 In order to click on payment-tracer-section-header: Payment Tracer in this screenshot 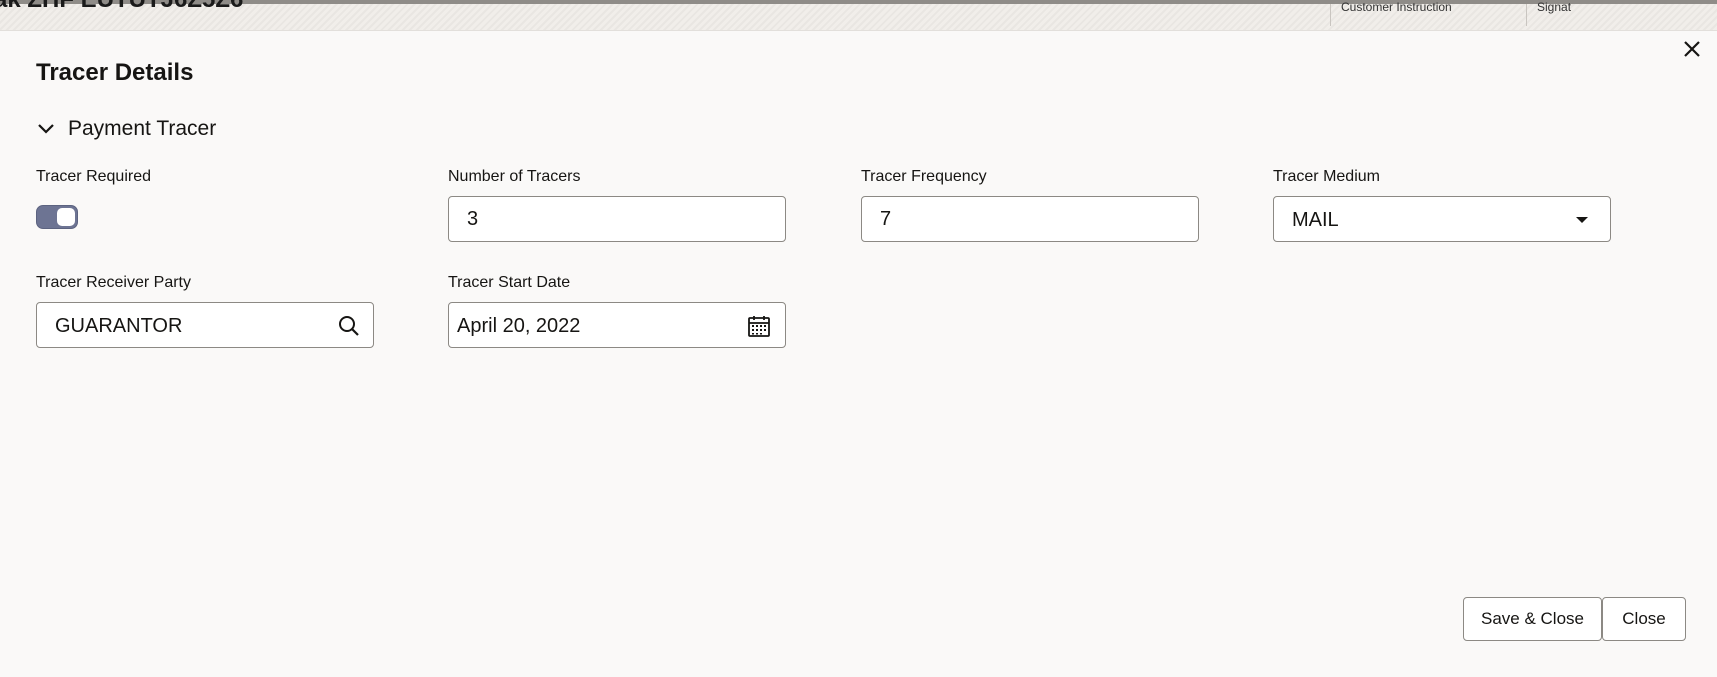, I will do `click(126, 129)`.